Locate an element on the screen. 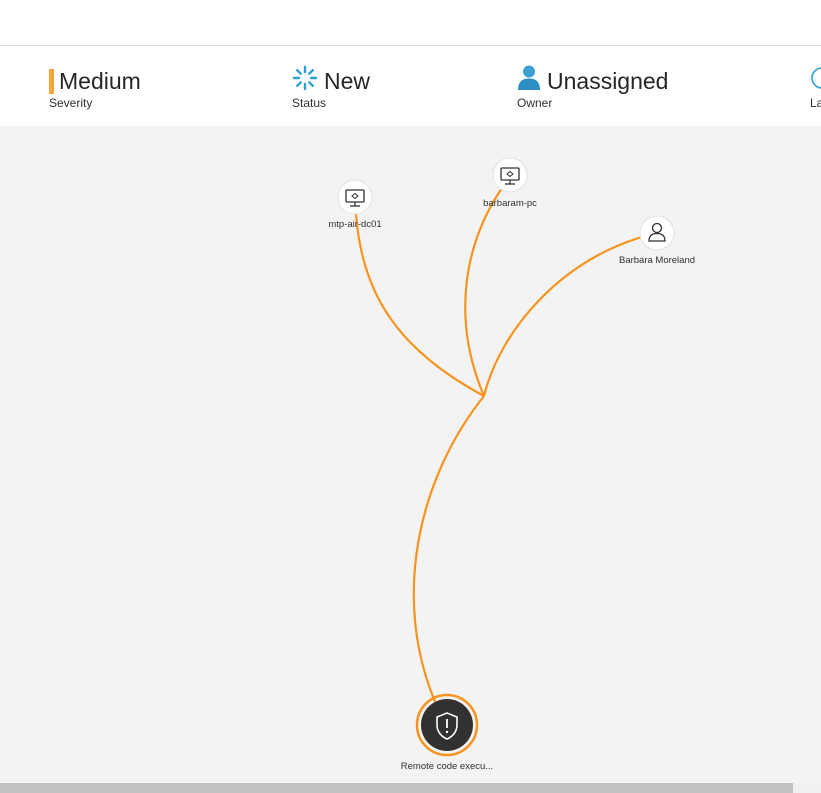 This screenshot has width=821, height=793. status-spinner-icon is located at coordinates (305, 81).